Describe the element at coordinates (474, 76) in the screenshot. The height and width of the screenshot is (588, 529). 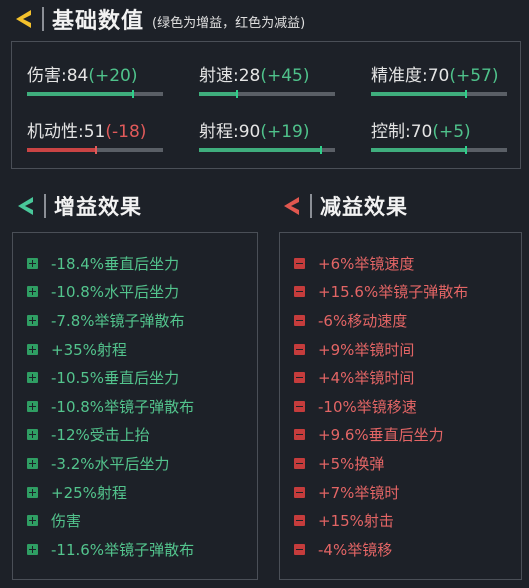
I see `stat-delta: (+57)` at that location.